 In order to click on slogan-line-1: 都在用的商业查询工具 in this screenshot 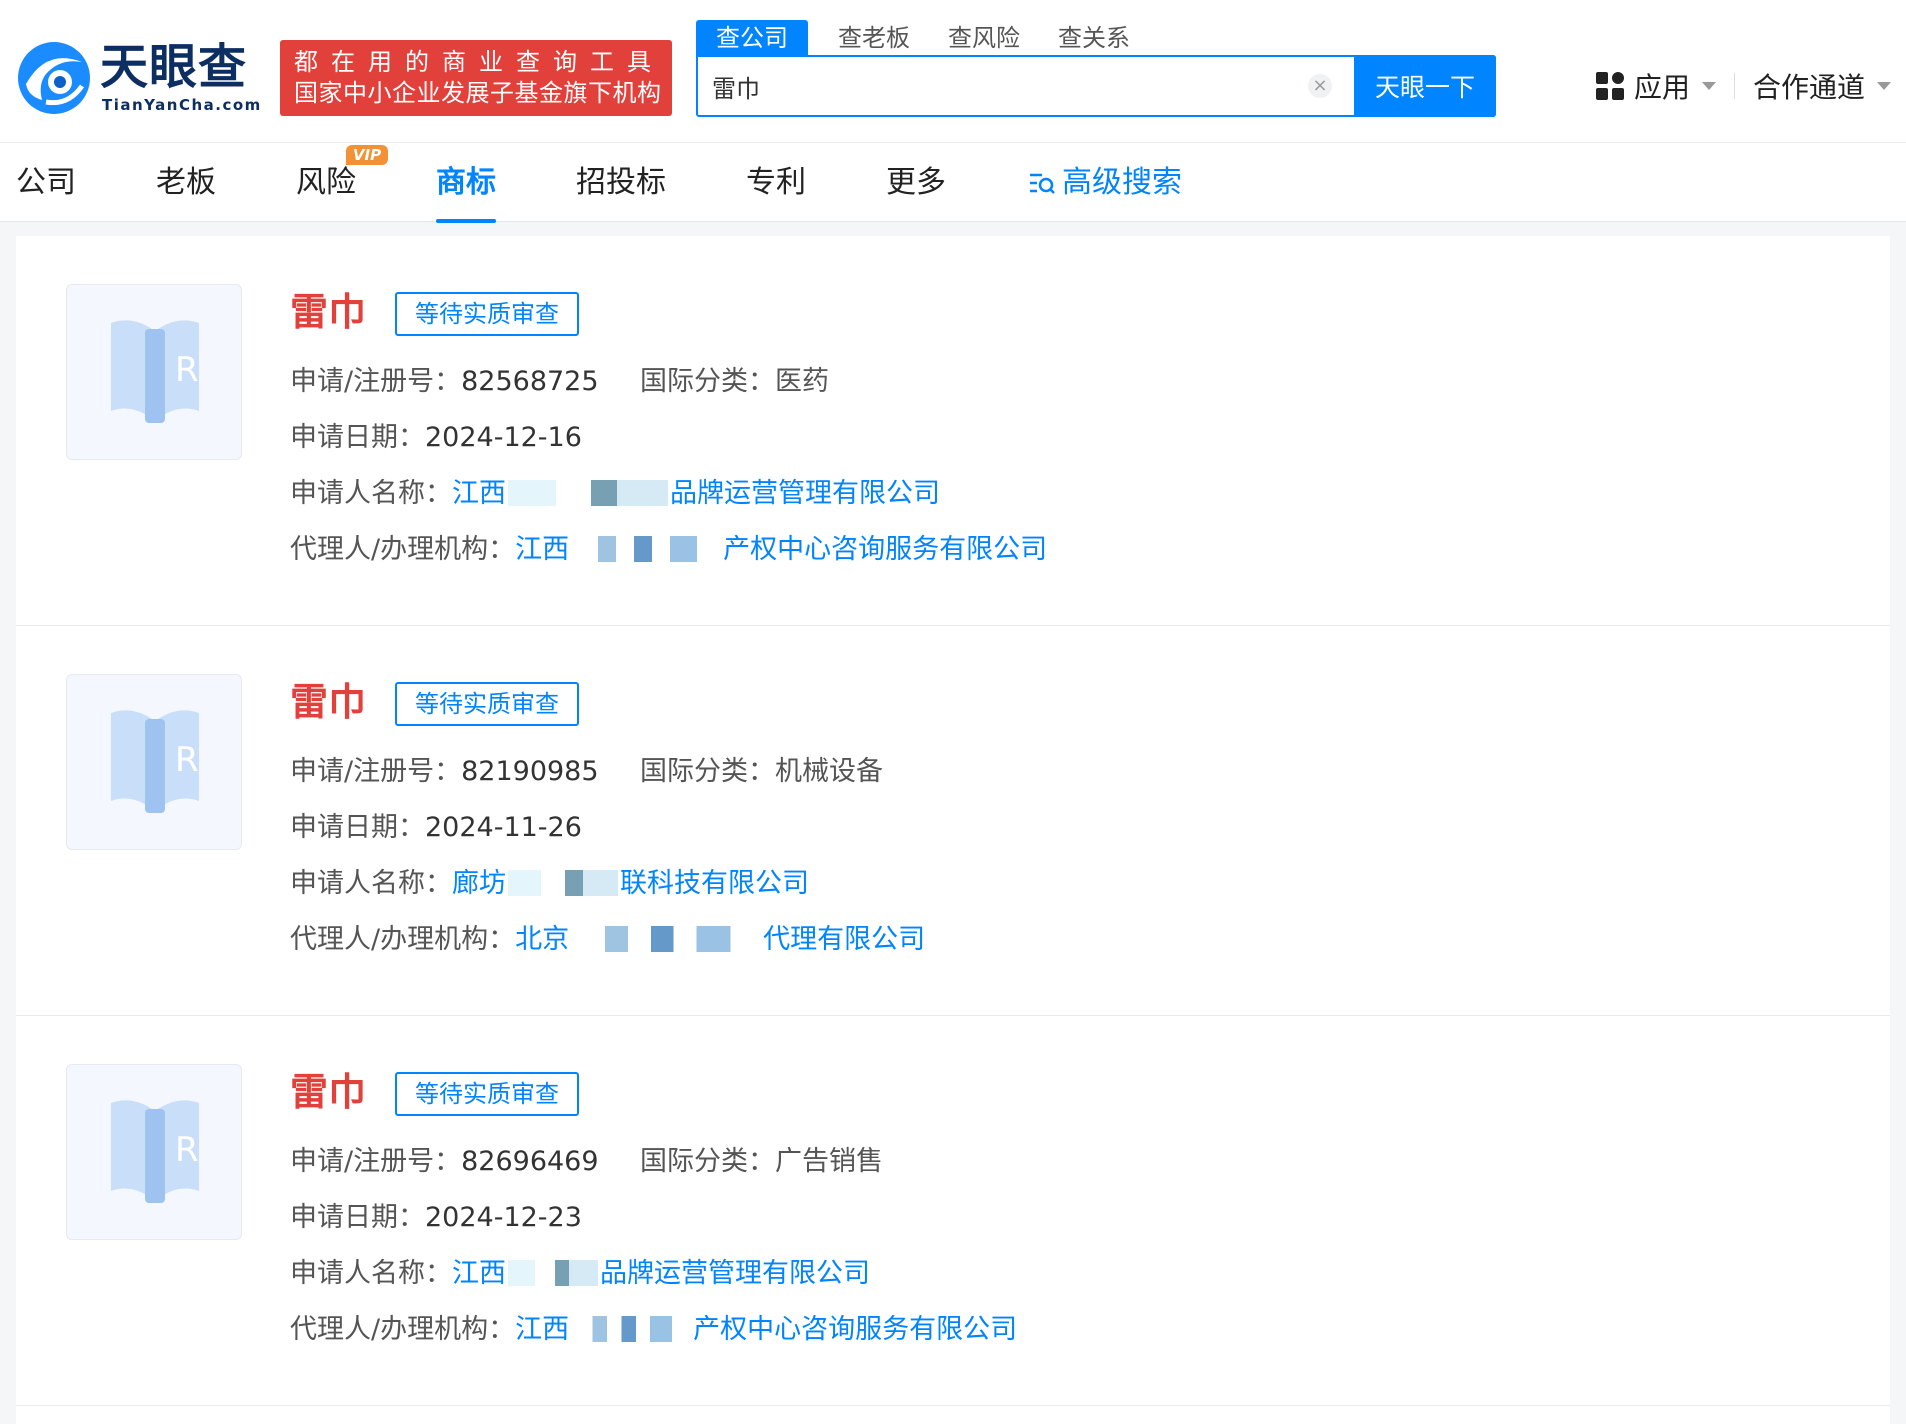, I will do `click(479, 62)`.